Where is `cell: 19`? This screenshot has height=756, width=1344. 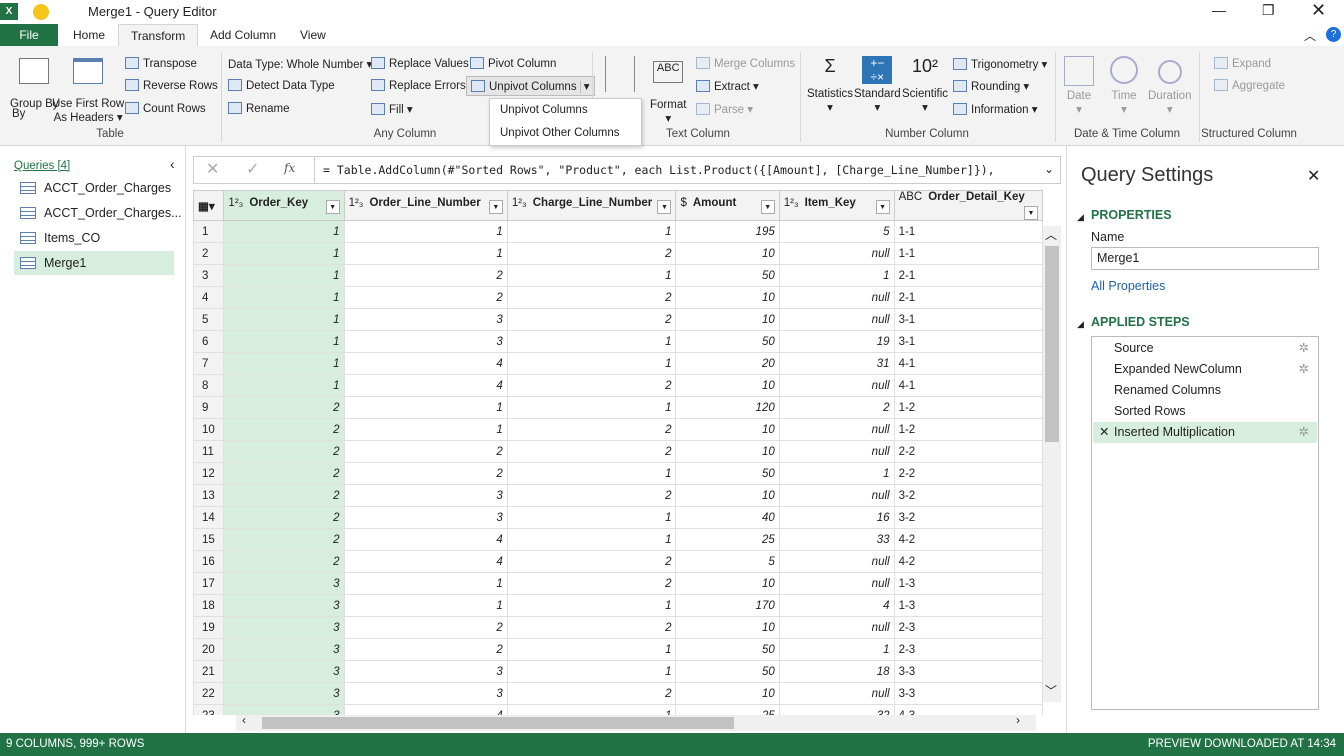
cell: 19 is located at coordinates (836, 341).